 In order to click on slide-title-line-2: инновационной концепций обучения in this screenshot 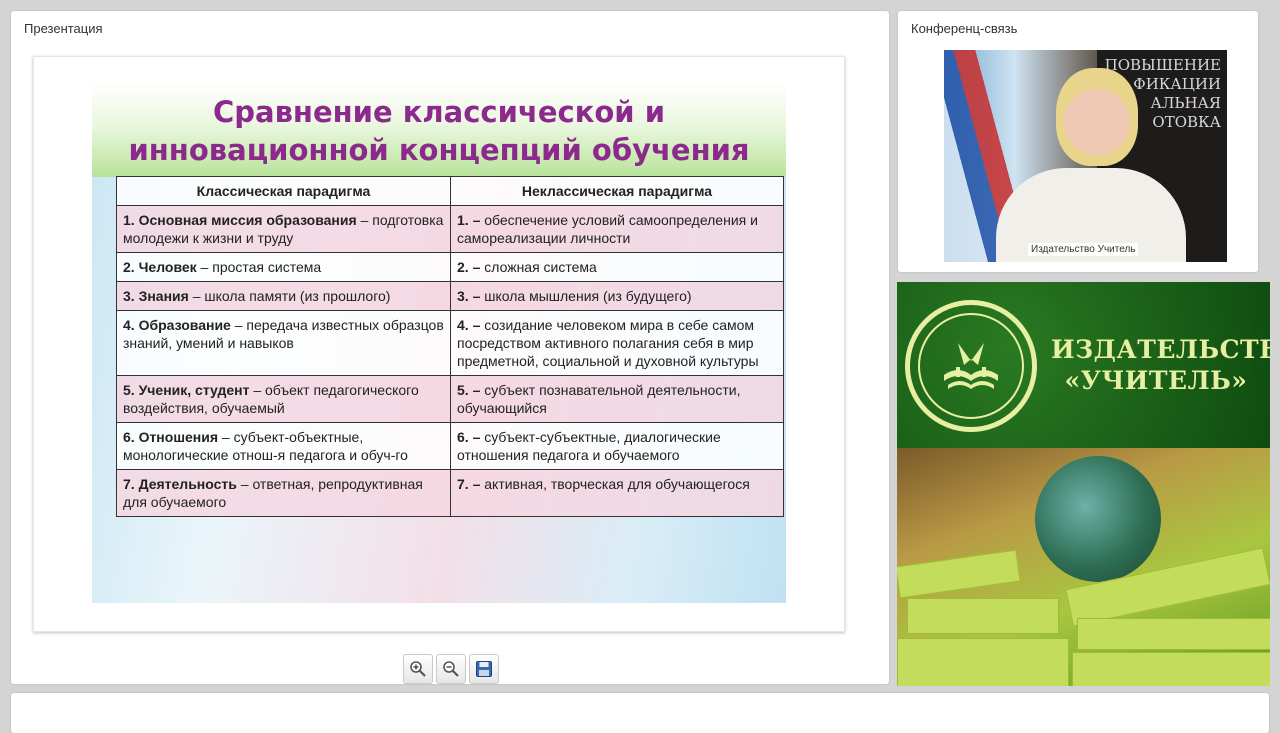, I will do `click(439, 150)`.